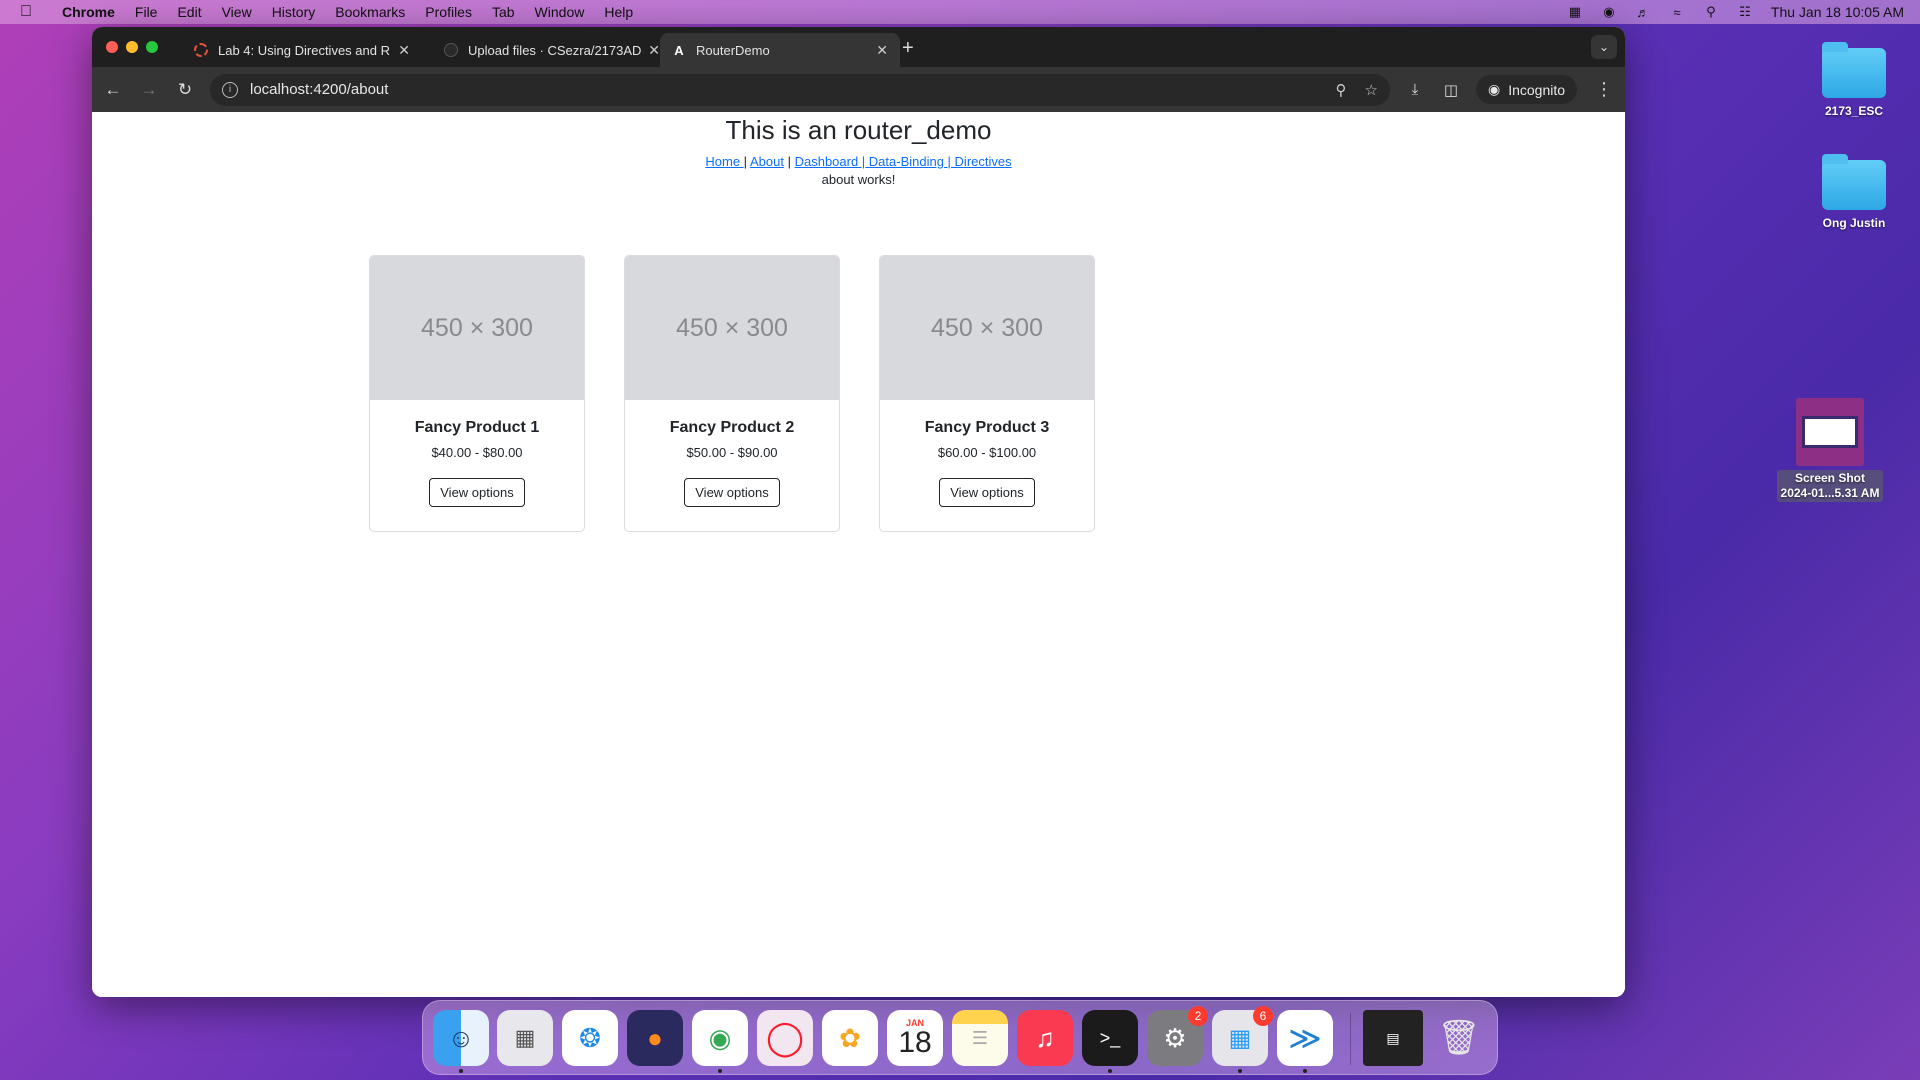 Image resolution: width=1920 pixels, height=1080 pixels. Describe the element at coordinates (1837, 12) in the screenshot. I see `menu-clock: Thu Jan 18 10:05 AM` at that location.